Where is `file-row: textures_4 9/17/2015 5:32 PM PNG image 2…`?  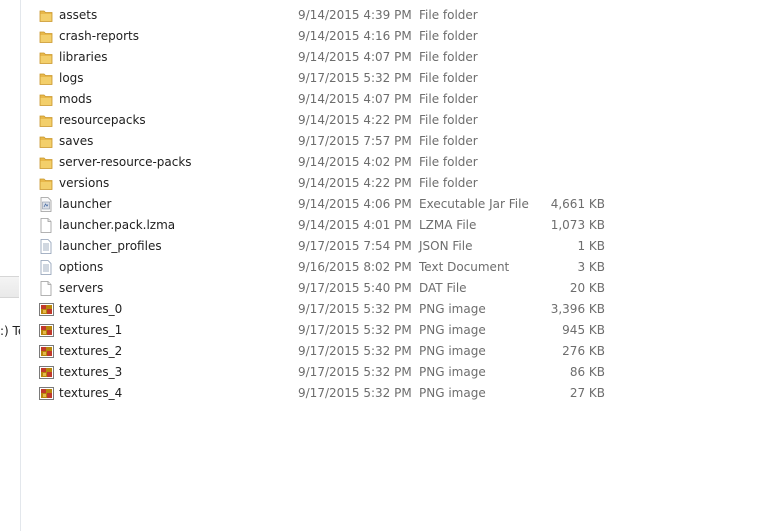
file-row: textures_4 9/17/2015 5:32 PM PNG image 2… is located at coordinates (403, 393).